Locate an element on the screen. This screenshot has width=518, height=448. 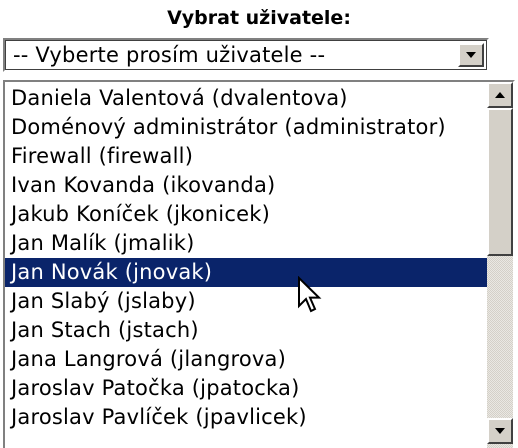
user-select-value: -- Vyberte prosím uživatele -- is located at coordinates (169, 55).